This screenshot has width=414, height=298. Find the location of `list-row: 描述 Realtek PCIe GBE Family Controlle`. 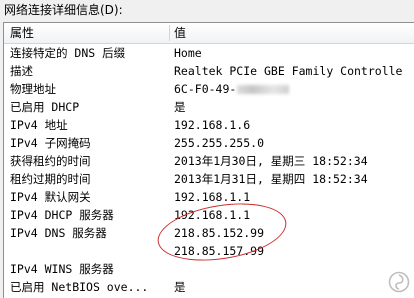

list-row: 描述 Realtek PCIe GBE Family Controlle is located at coordinates (209, 71).